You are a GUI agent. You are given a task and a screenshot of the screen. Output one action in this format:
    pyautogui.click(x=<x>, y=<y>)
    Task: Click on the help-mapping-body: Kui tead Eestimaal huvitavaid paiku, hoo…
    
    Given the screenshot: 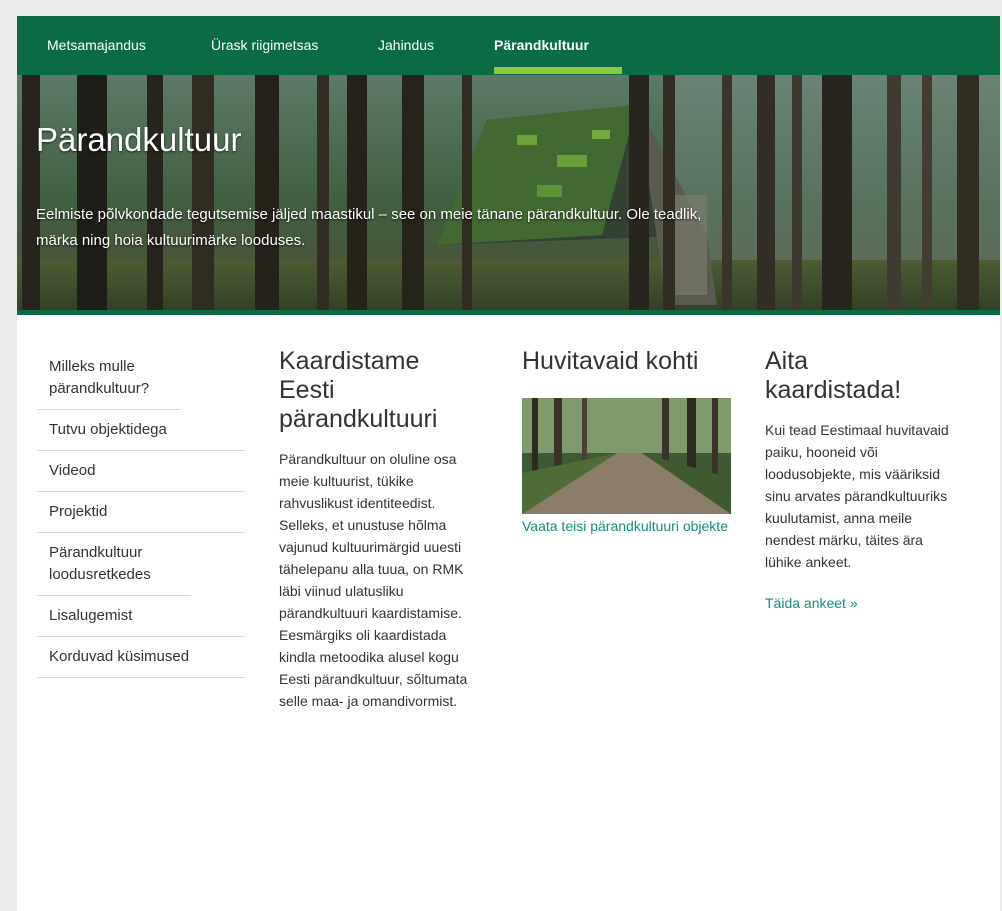 What is the action you would take?
    pyautogui.click(x=857, y=496)
    